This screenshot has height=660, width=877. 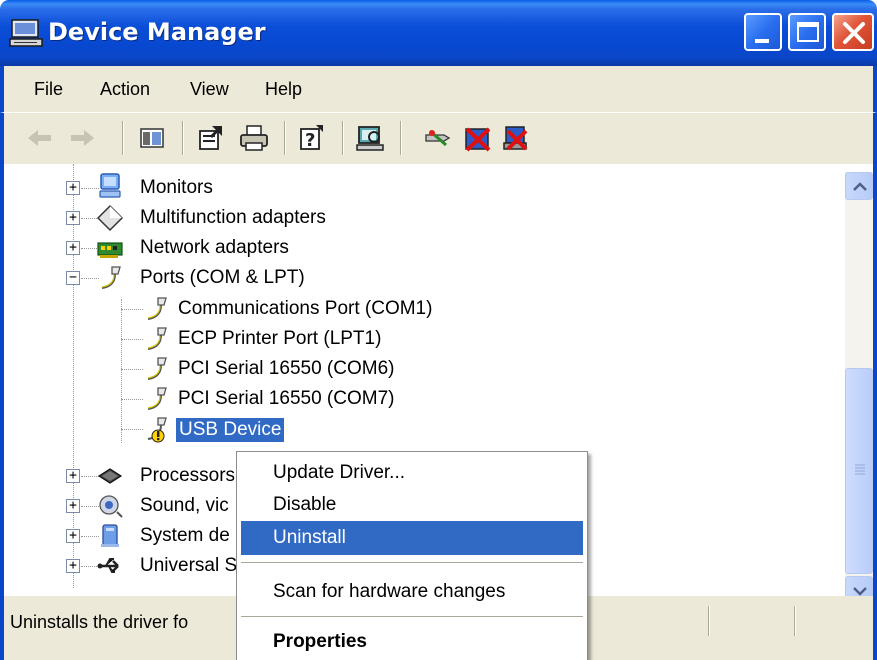 I want to click on tree-item-com6: PCI Serial 16550 (COM6), so click(x=286, y=369).